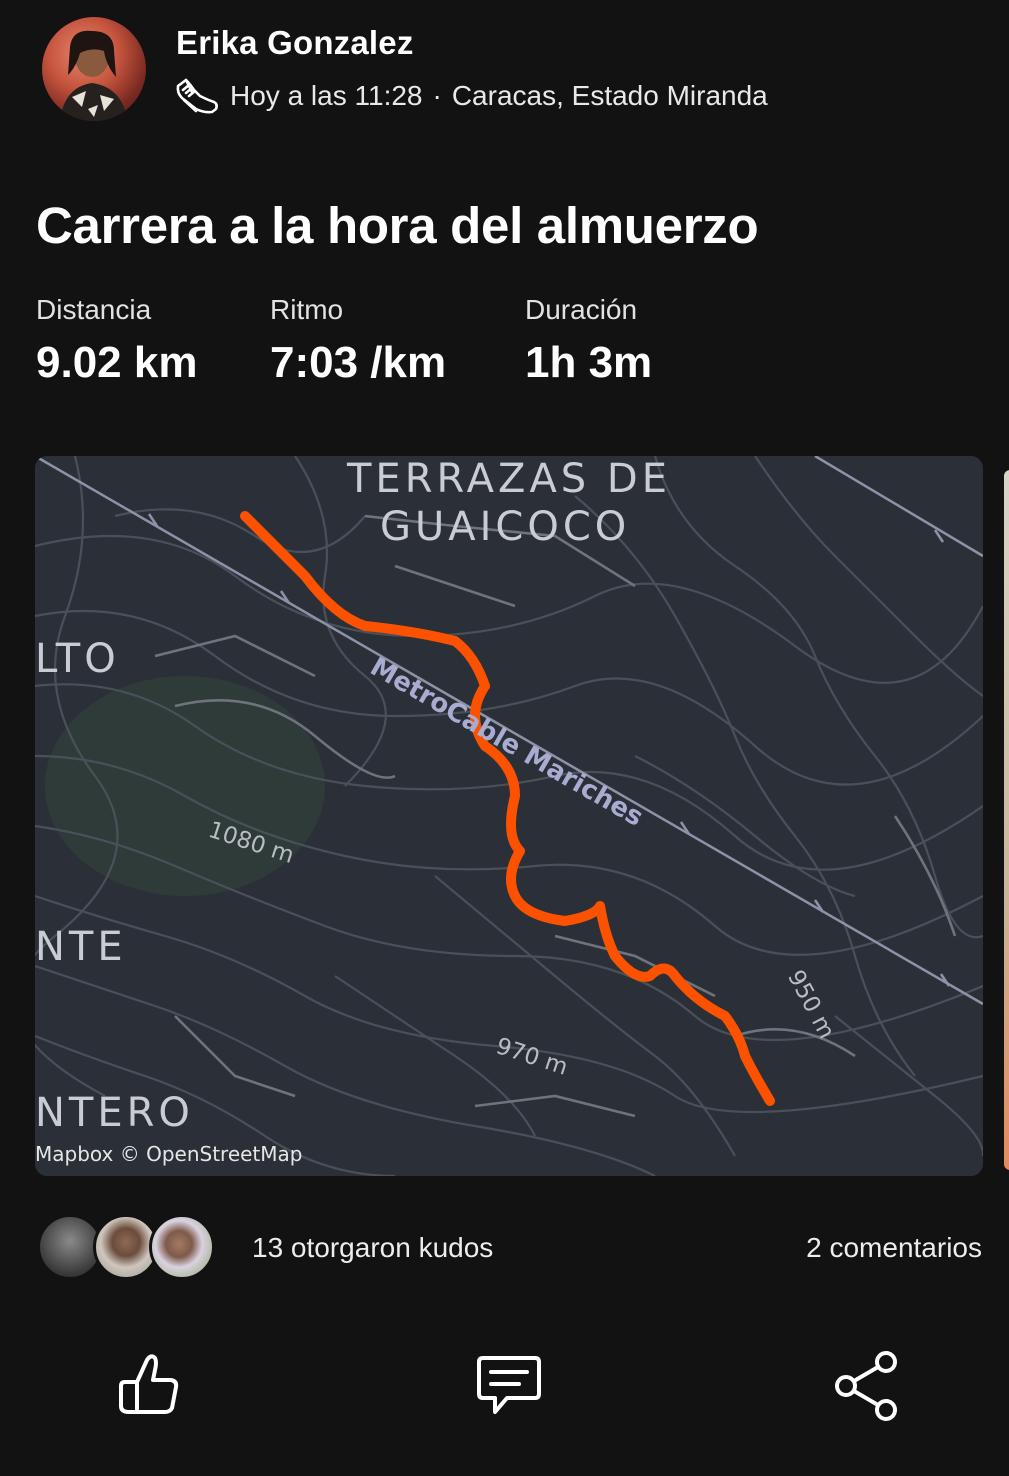 Image resolution: width=1009 pixels, height=1476 pixels. I want to click on kudos-button, so click(149, 1386).